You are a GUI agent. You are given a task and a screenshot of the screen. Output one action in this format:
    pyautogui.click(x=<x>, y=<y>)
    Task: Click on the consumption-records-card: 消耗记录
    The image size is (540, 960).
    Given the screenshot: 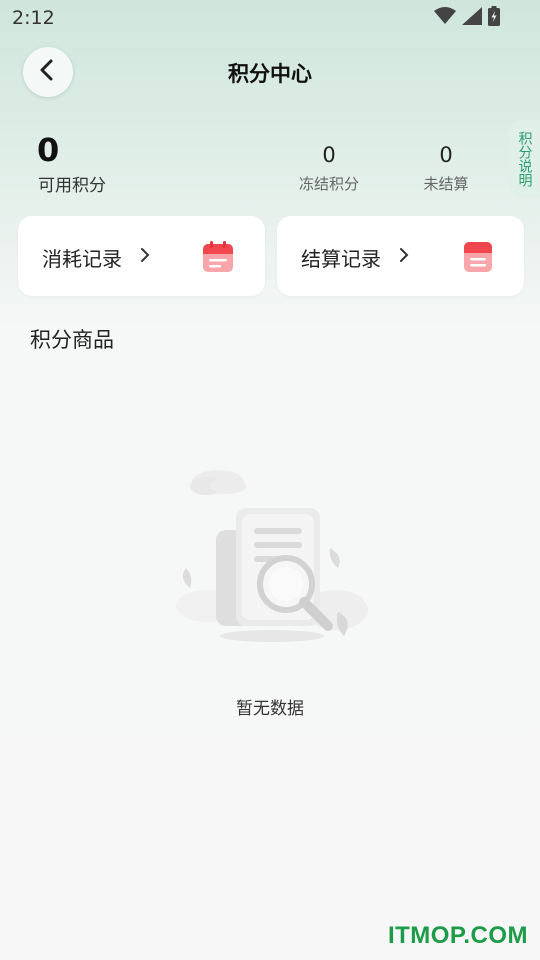 What is the action you would take?
    pyautogui.click(x=141, y=256)
    